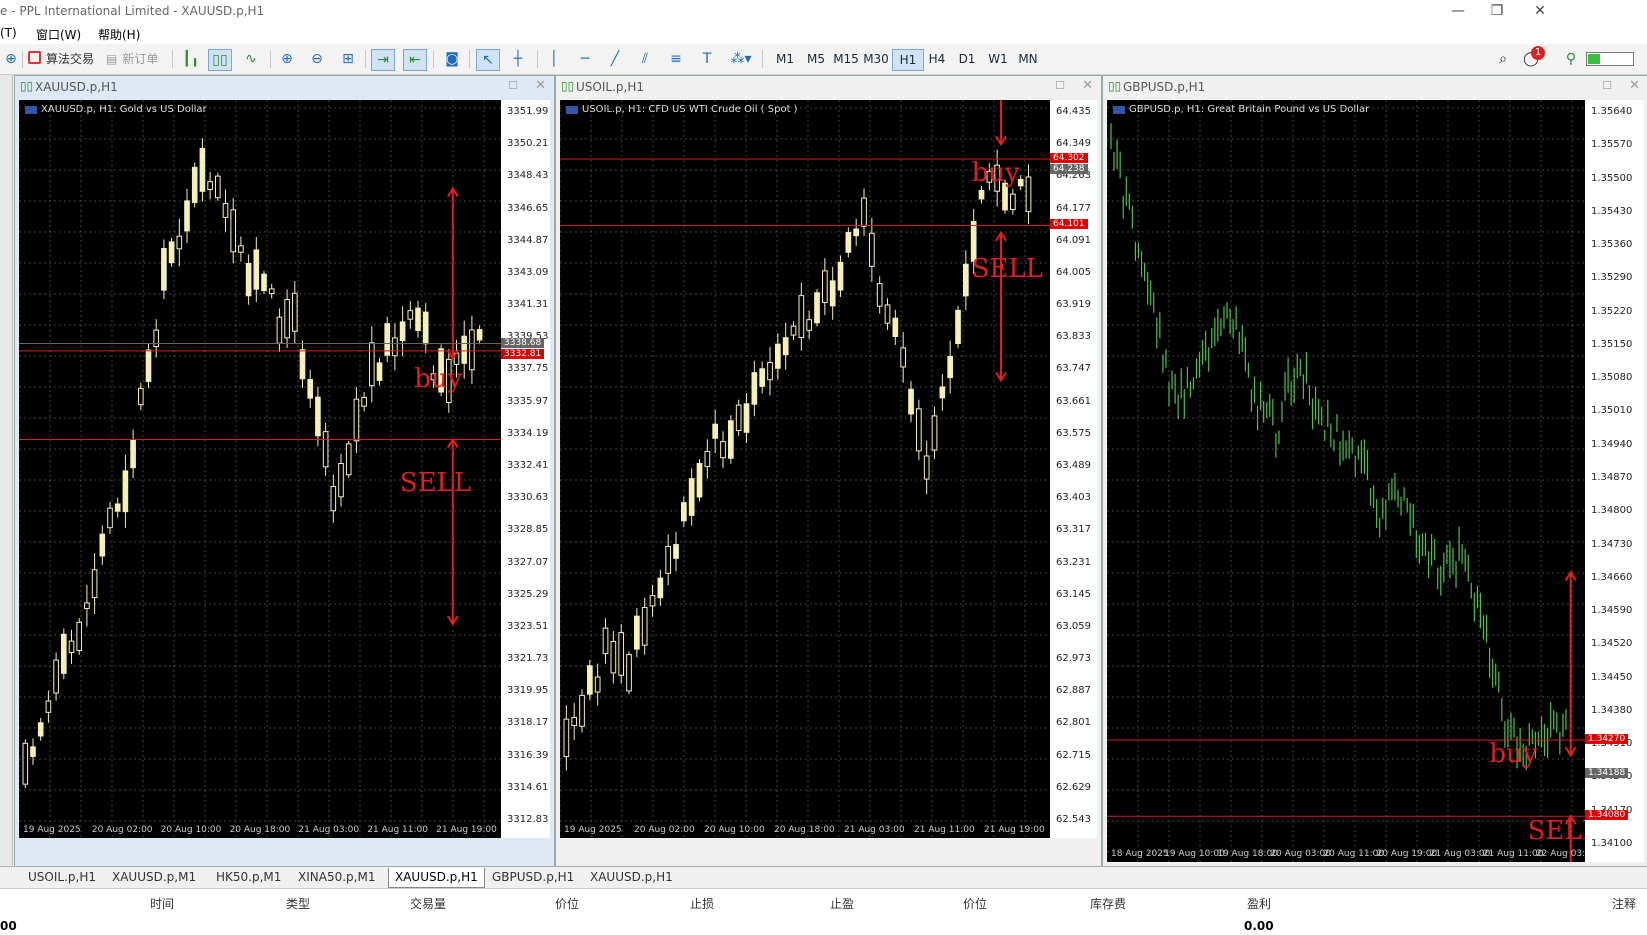 This screenshot has height=935, width=1647. I want to click on price-tag: 1.34188, so click(1607, 773).